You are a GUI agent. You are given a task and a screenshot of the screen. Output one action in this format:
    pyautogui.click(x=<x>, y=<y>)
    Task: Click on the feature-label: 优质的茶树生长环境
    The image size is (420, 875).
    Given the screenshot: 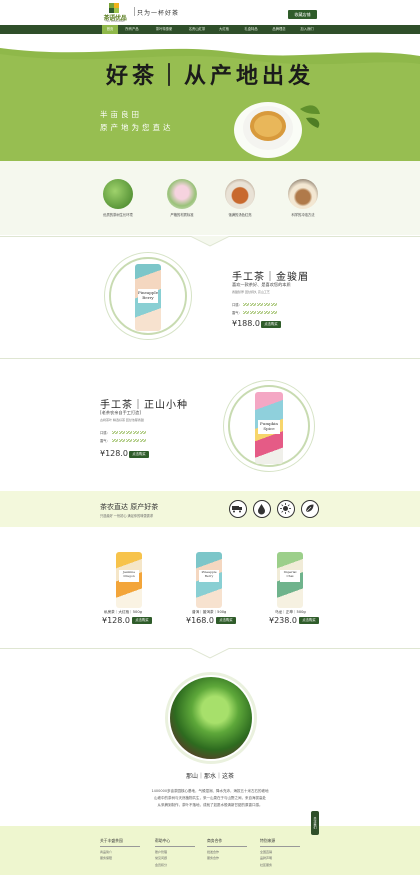 What is the action you would take?
    pyautogui.click(x=118, y=215)
    